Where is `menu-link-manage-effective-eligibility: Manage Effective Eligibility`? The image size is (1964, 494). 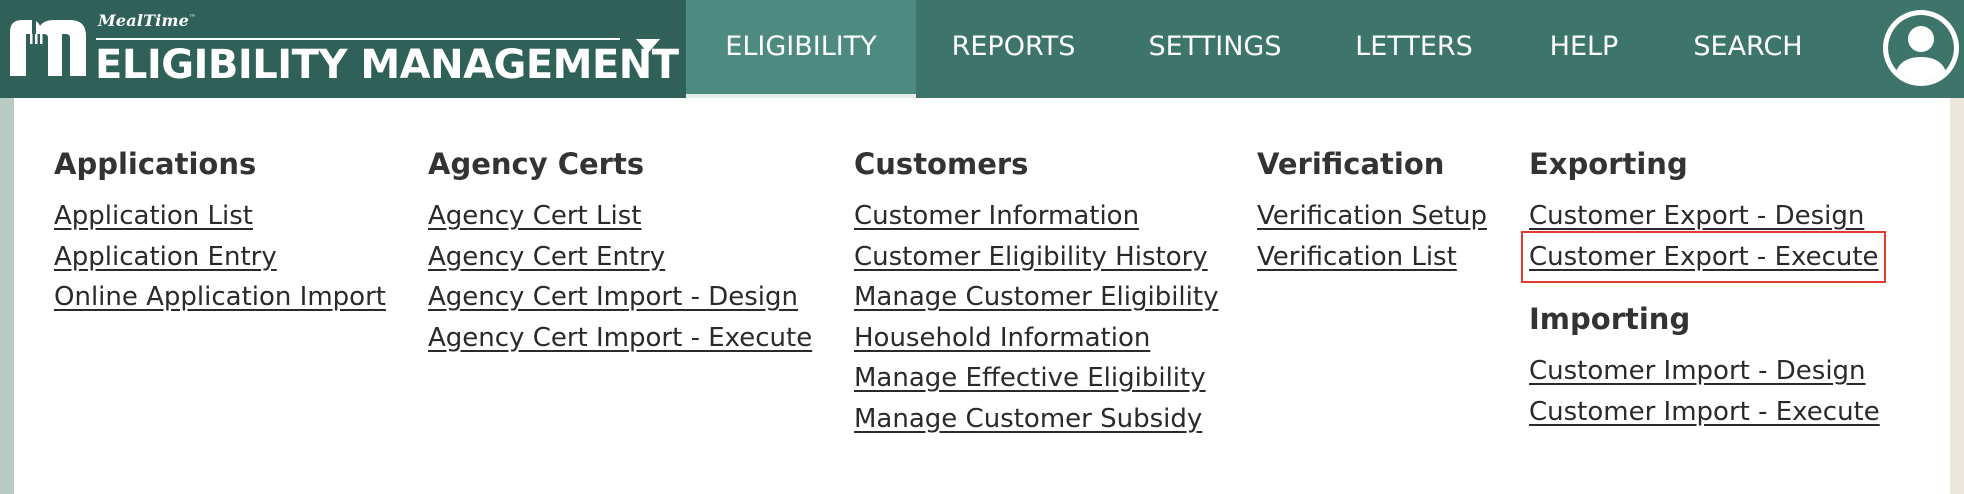
menu-link-manage-effective-eligibility: Manage Effective Eligibility is located at coordinates (1036, 378).